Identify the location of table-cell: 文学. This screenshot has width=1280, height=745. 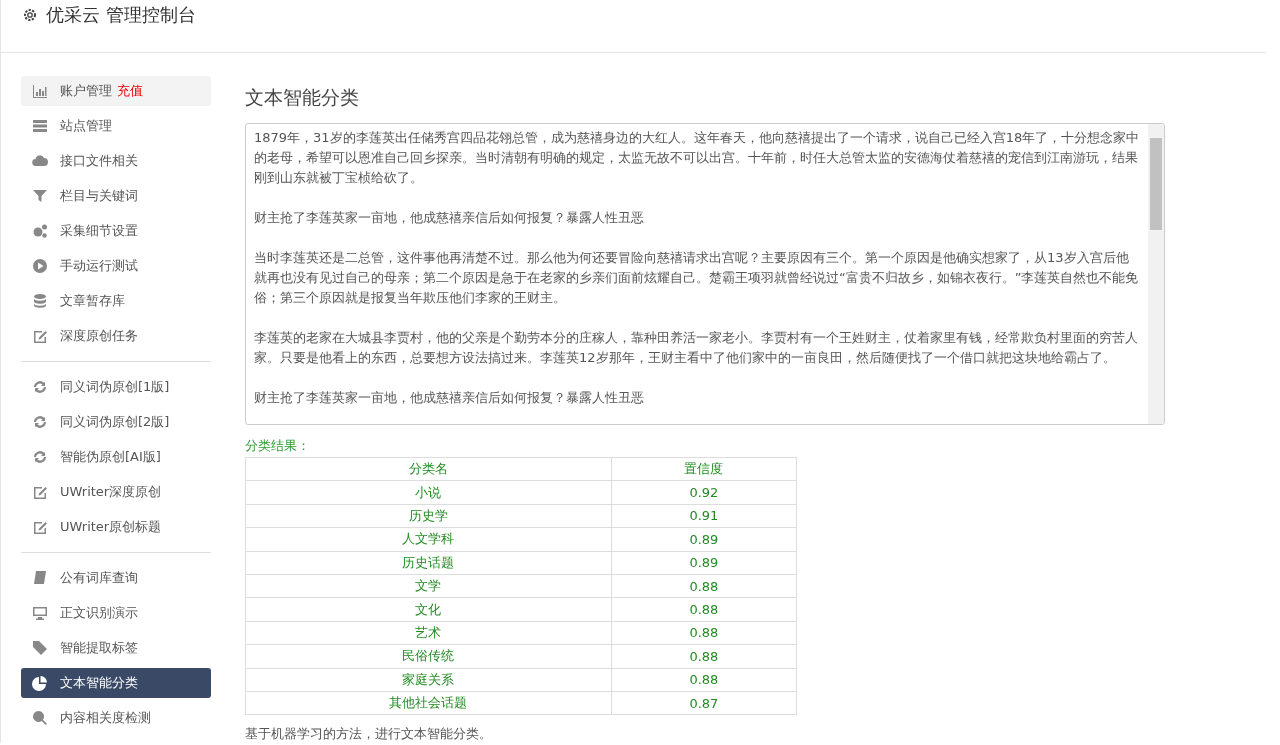
(428, 586).